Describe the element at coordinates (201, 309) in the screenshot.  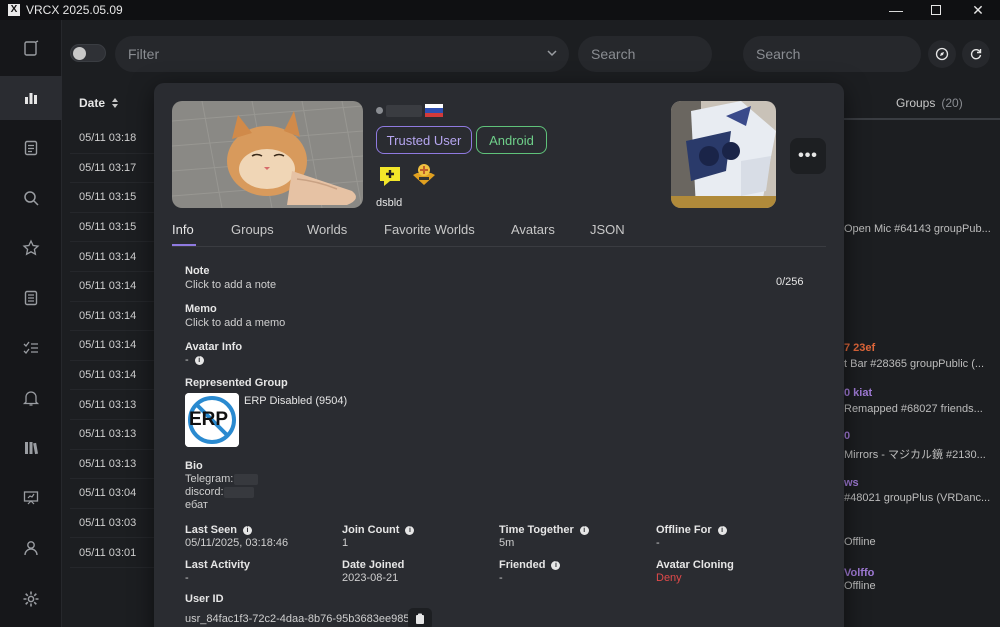
I see `memo-label: Memo` at that location.